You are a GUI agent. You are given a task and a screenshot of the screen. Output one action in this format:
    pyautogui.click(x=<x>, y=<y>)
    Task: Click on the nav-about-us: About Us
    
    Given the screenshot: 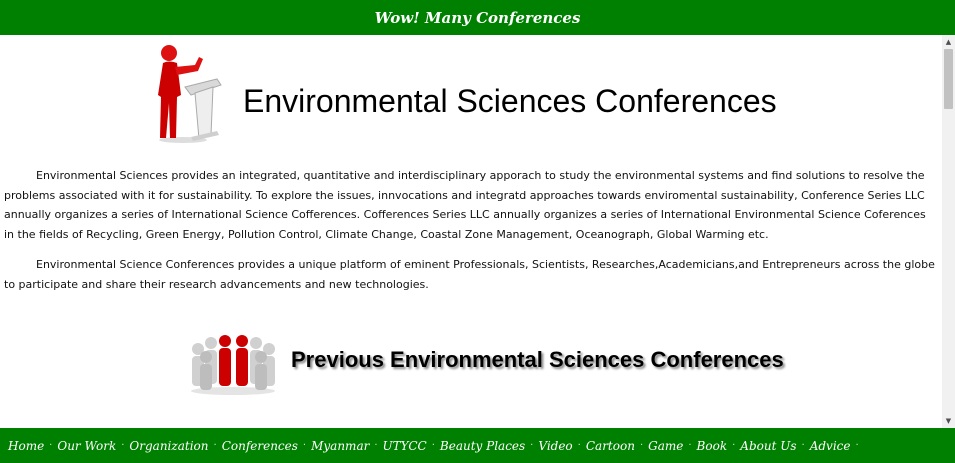 What is the action you would take?
    pyautogui.click(x=768, y=446)
    